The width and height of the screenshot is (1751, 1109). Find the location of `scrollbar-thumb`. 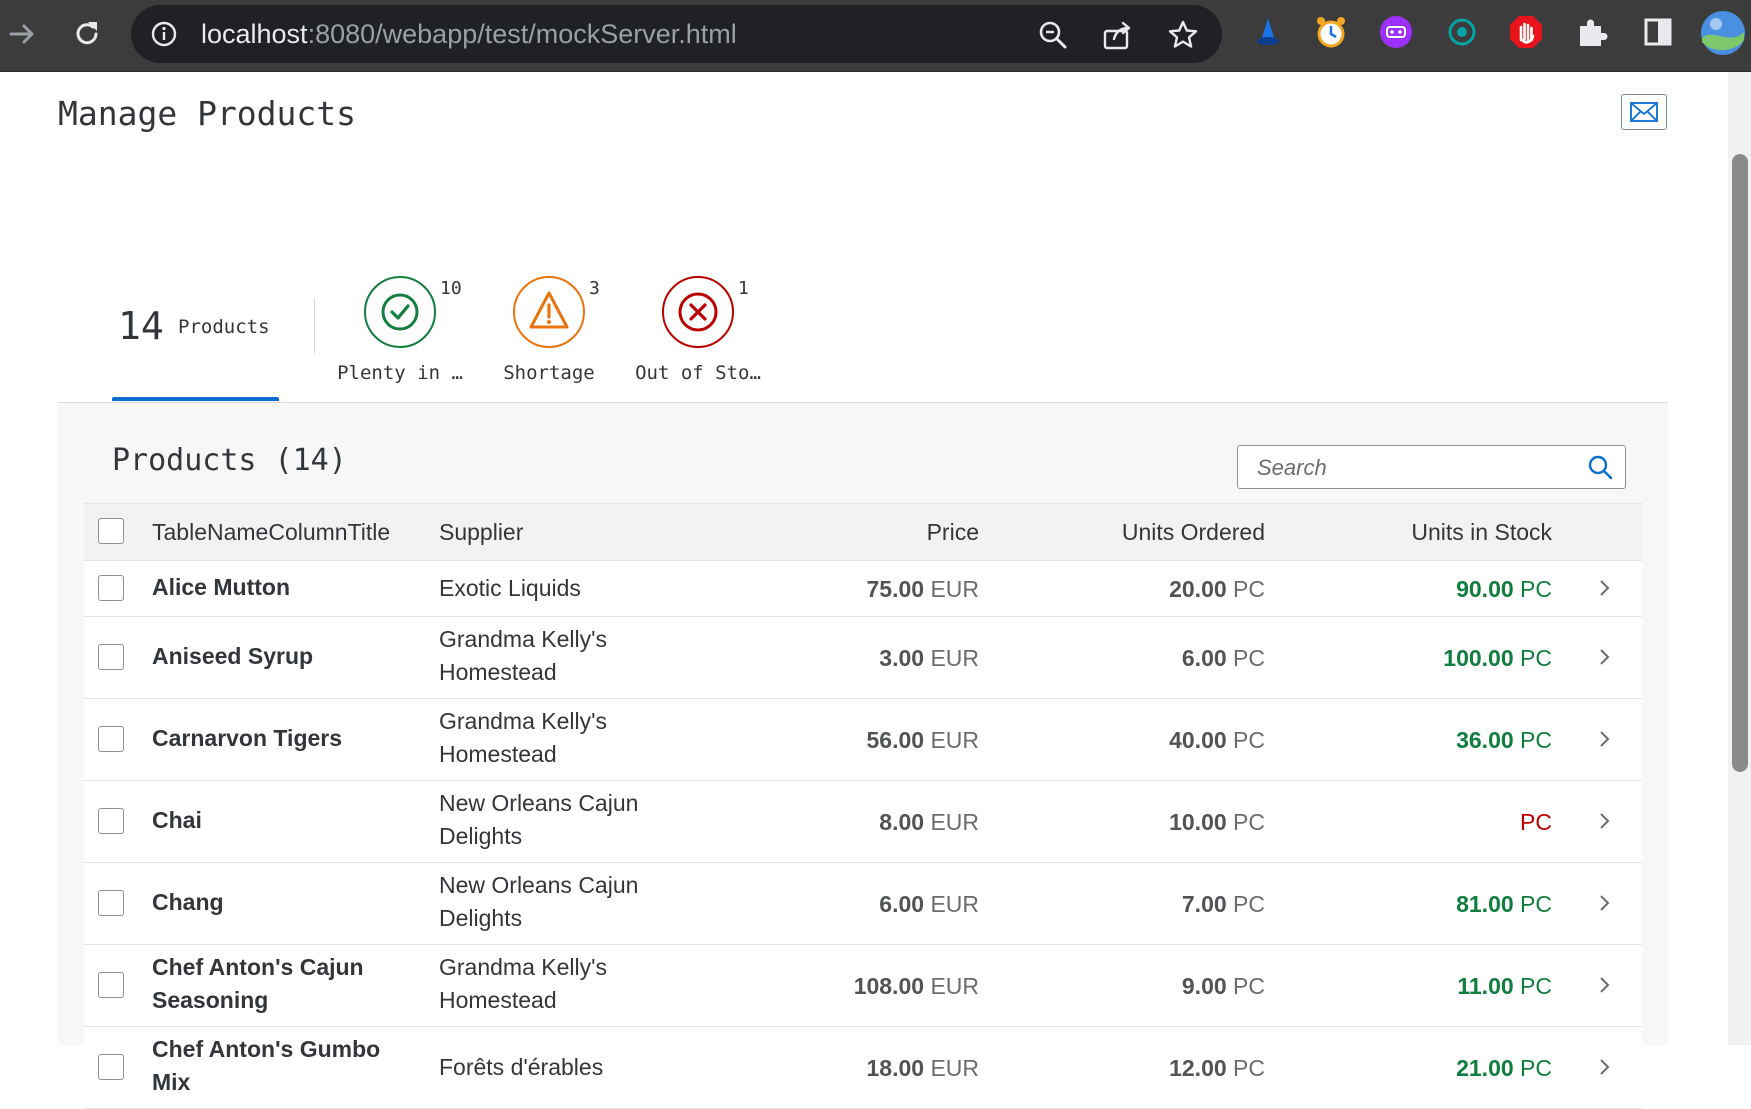

scrollbar-thumb is located at coordinates (1740, 463).